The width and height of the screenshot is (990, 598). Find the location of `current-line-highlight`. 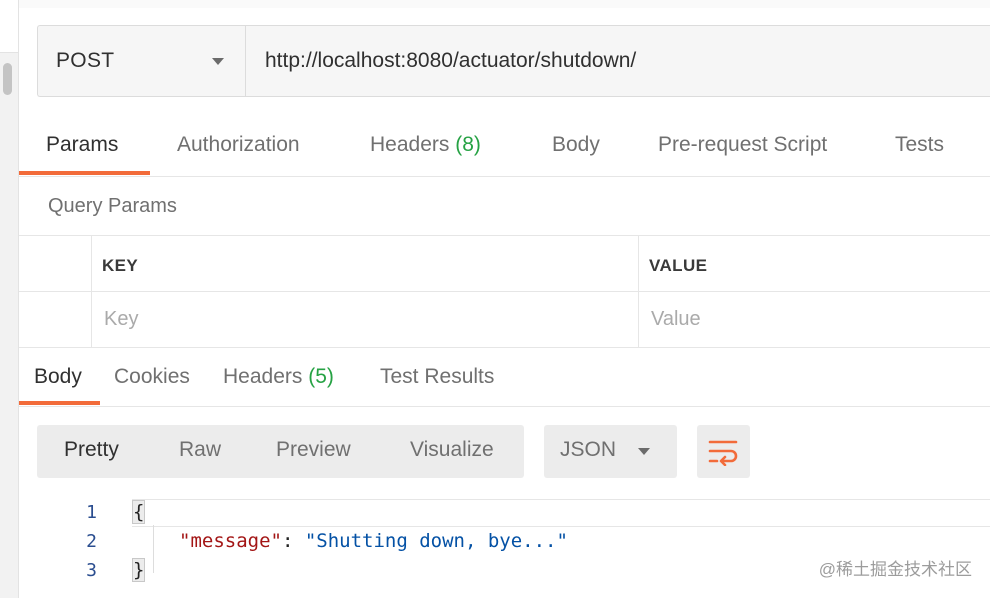

current-line-highlight is located at coordinates (561, 513).